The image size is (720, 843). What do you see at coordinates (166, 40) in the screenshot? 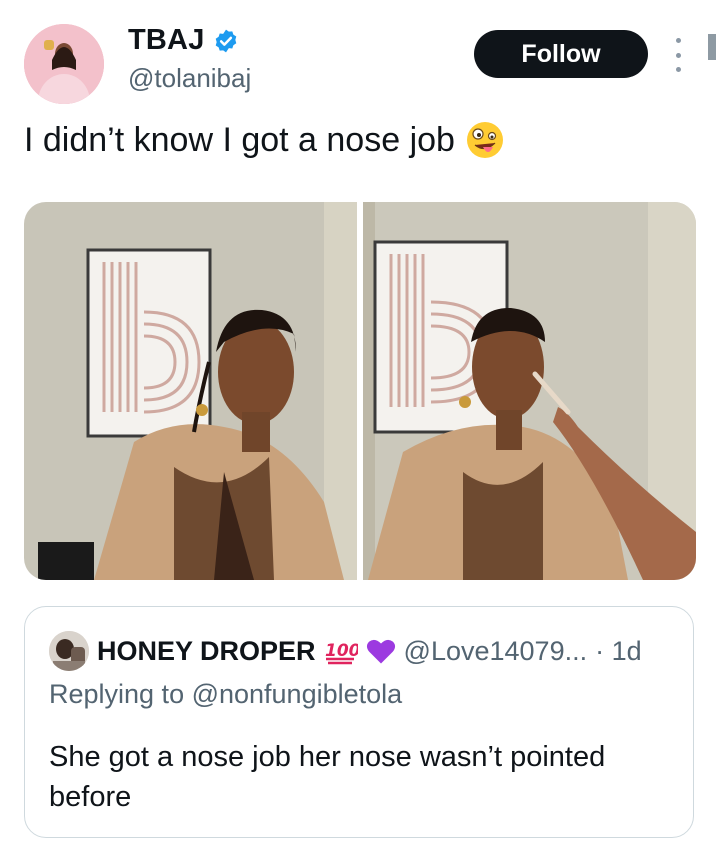
I see `author-display-name: TBAJ` at bounding box center [166, 40].